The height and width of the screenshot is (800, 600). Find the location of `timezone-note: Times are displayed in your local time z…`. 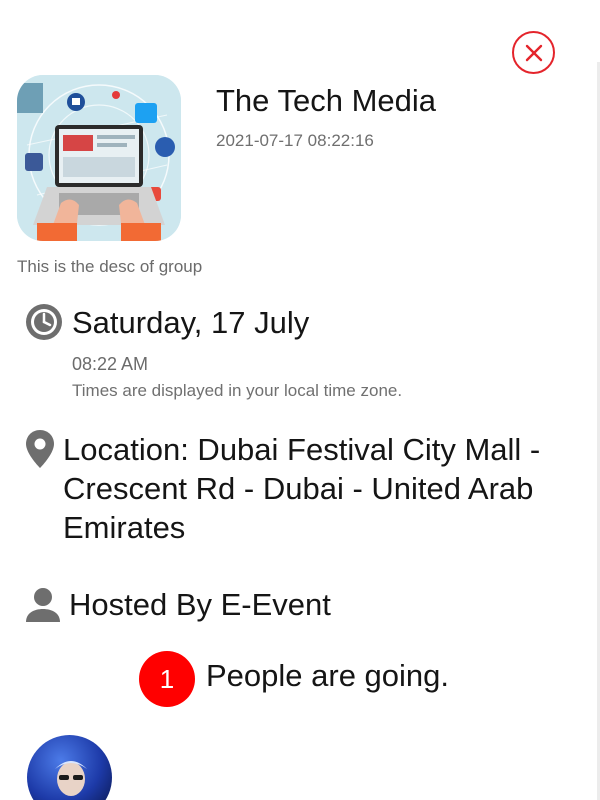

timezone-note: Times are displayed in your local time z… is located at coordinates (237, 390).